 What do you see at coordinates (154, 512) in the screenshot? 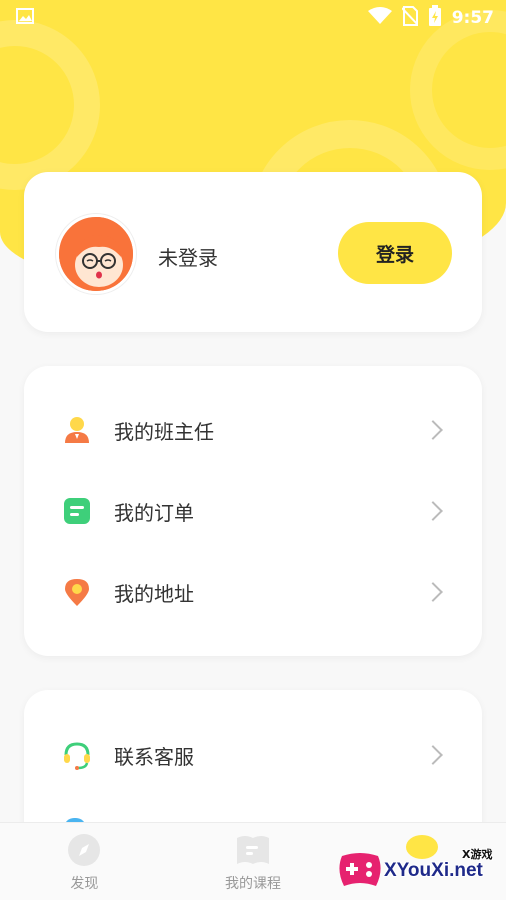
I see `menu-item-label: 我的订单` at bounding box center [154, 512].